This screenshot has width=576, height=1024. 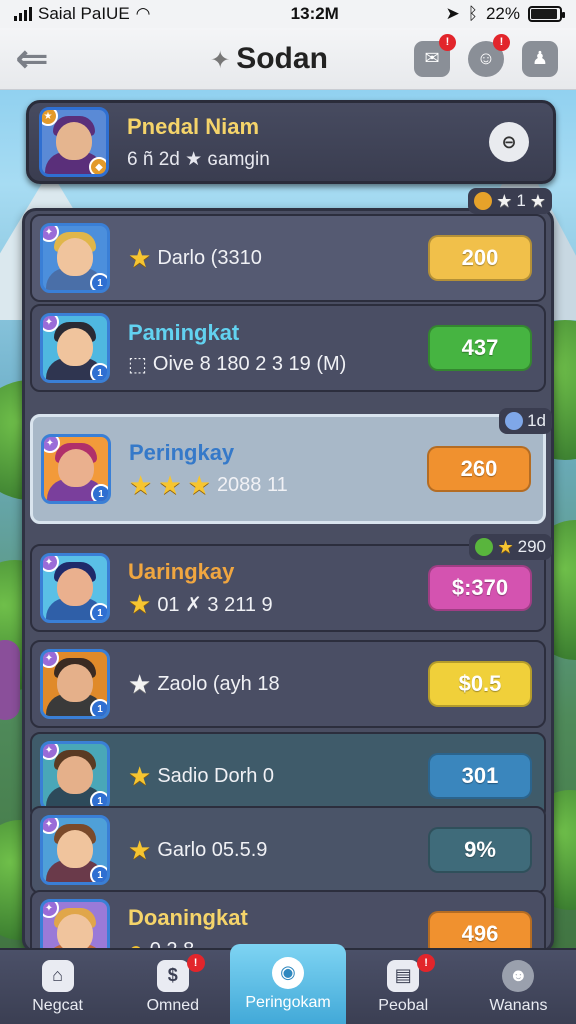 I want to click on player-stats-line: ★ ★ ★ 2088 11, so click(x=278, y=485).